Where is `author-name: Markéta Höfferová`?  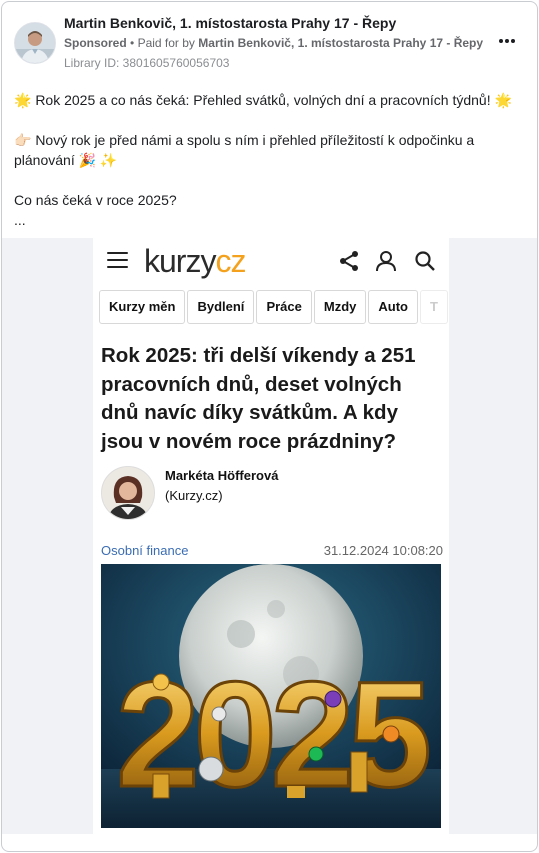
author-name: Markéta Höfferová is located at coordinates (221, 475).